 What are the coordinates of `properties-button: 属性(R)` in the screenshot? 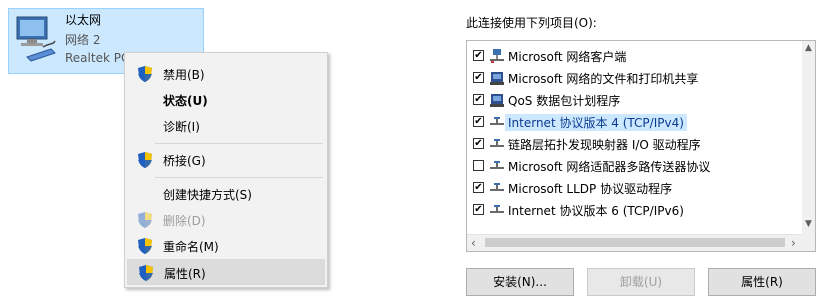 It's located at (762, 282).